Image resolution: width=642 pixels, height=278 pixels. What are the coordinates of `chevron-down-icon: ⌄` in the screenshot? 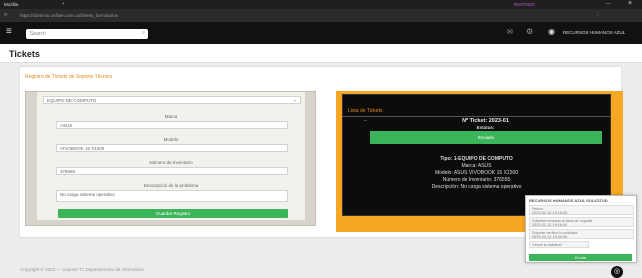 It's located at (295, 99).